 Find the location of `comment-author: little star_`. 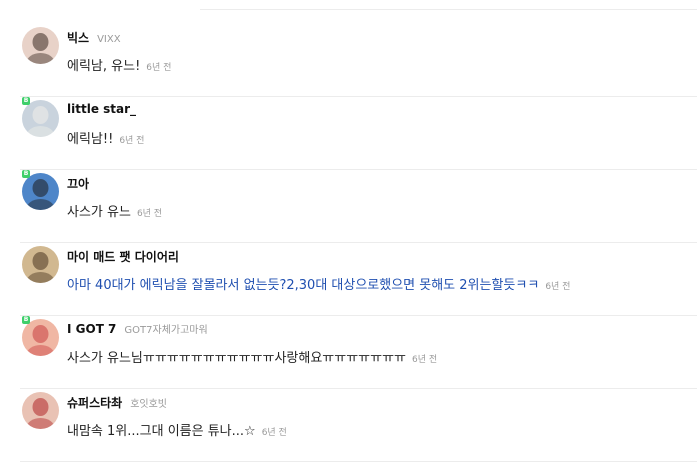

comment-author: little star_ is located at coordinates (101, 109).